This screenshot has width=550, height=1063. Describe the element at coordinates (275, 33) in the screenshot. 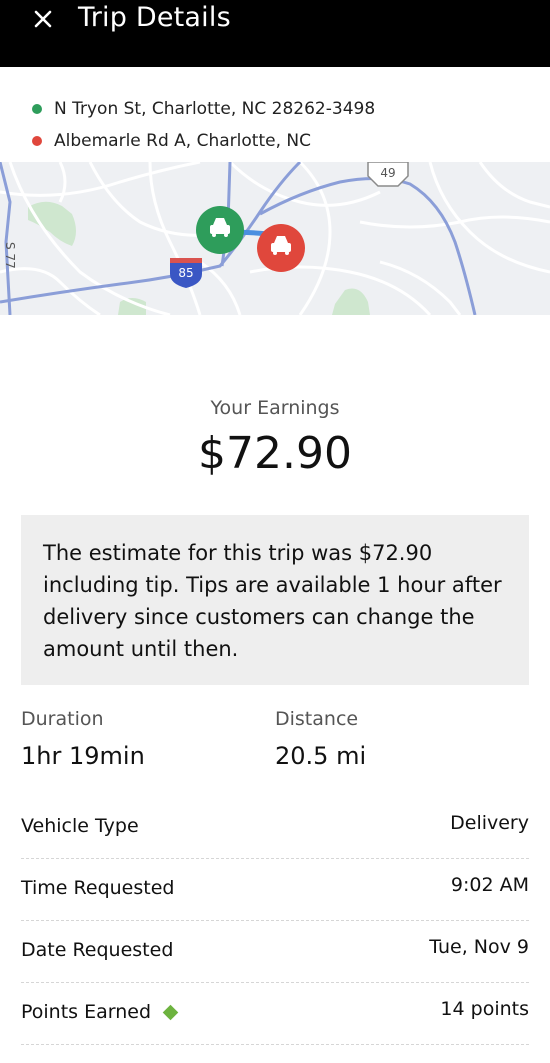

I see `header-bar: Trip Details` at that location.